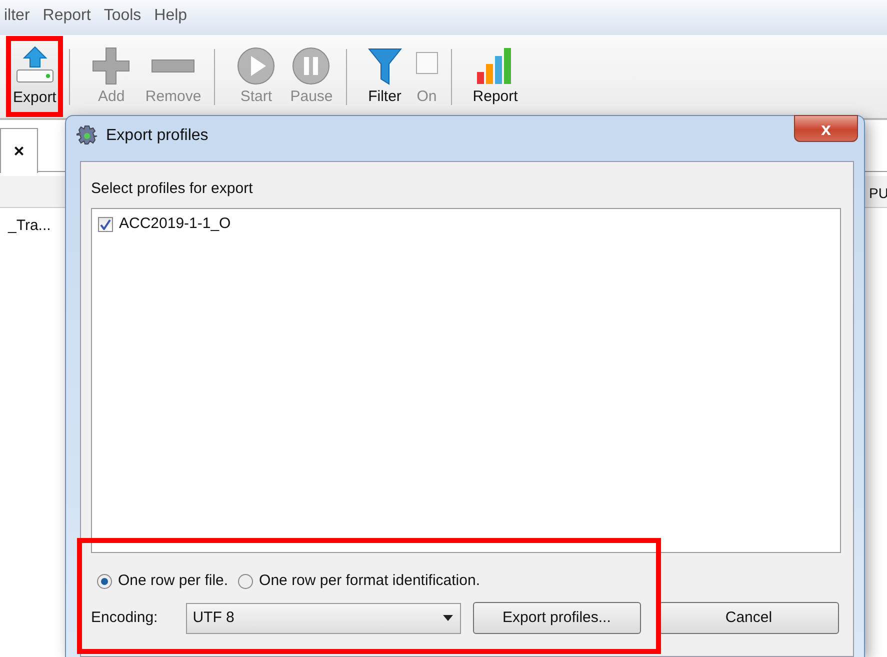 The image size is (887, 657). I want to click on pause-icon, so click(311, 66).